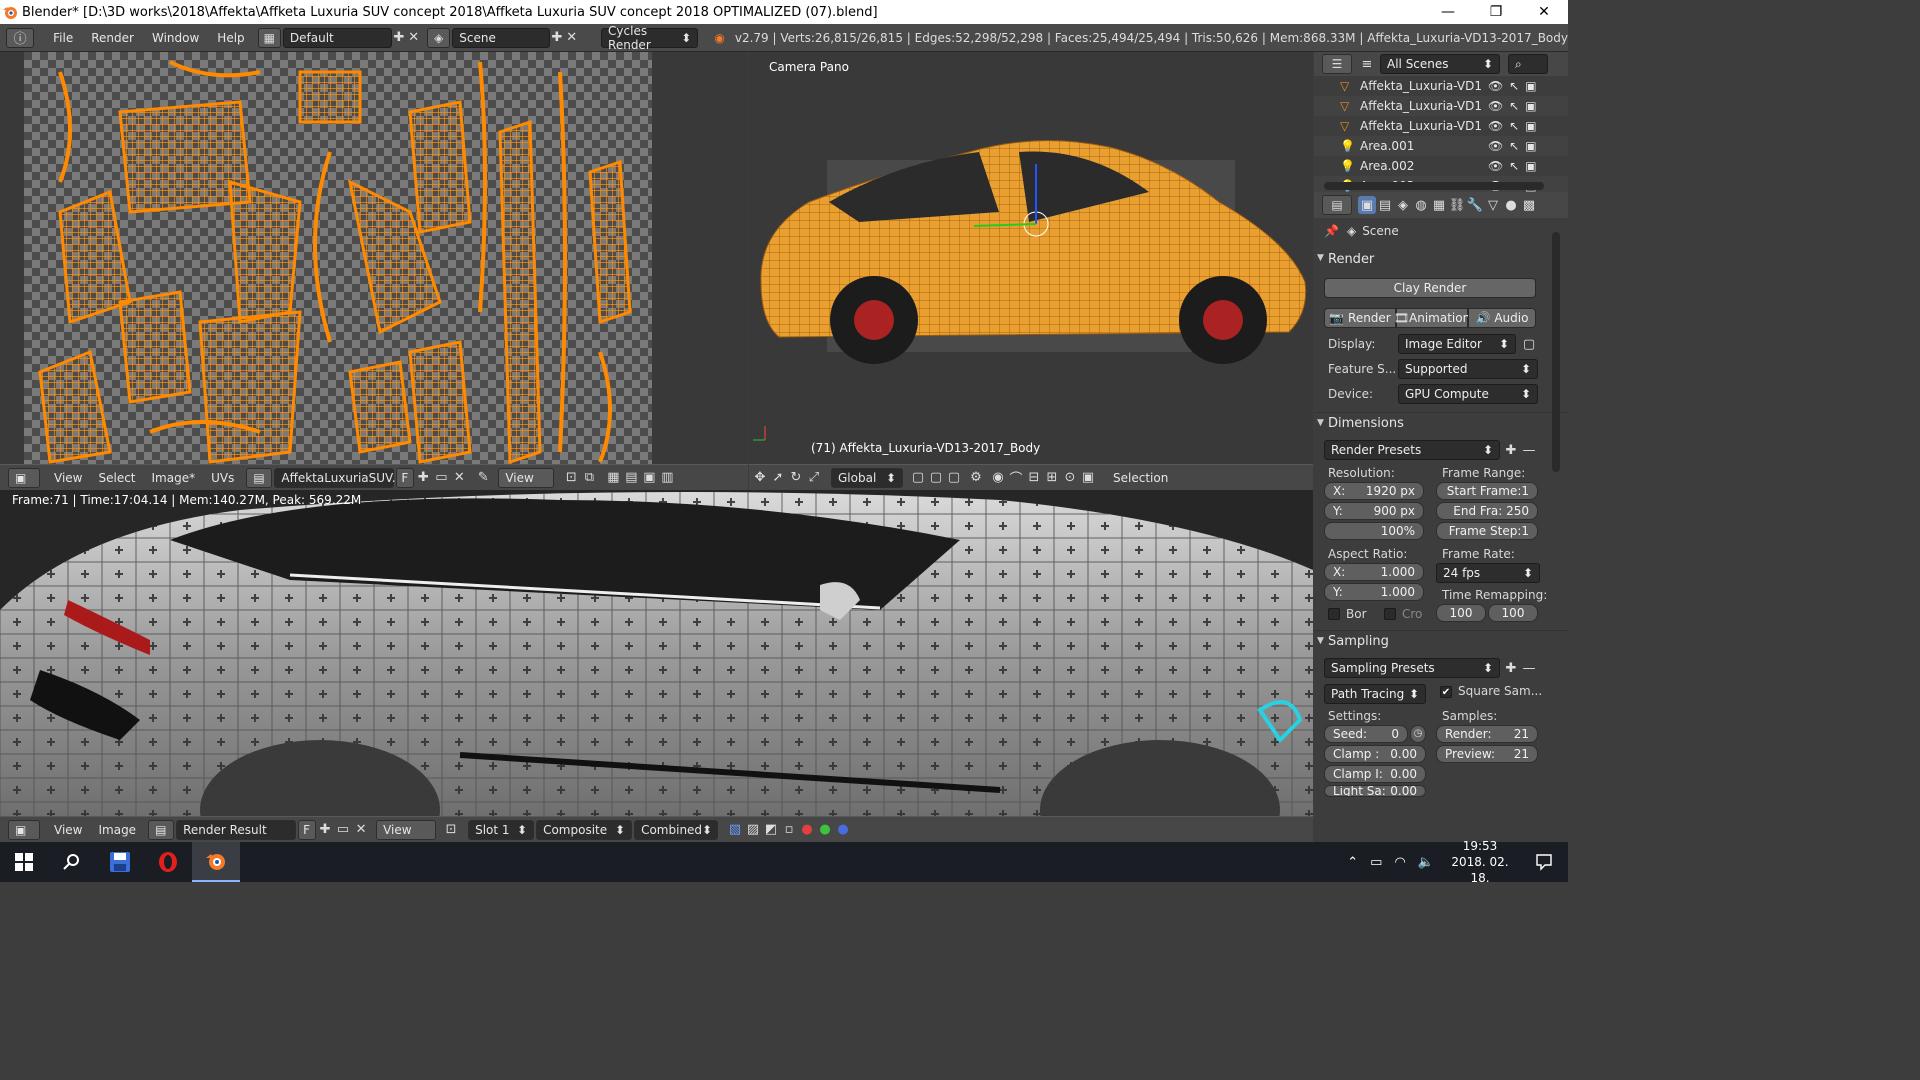 The image size is (1920, 1080). I want to click on clamp-direct-field: Clamp : 0.00, so click(1375, 754).